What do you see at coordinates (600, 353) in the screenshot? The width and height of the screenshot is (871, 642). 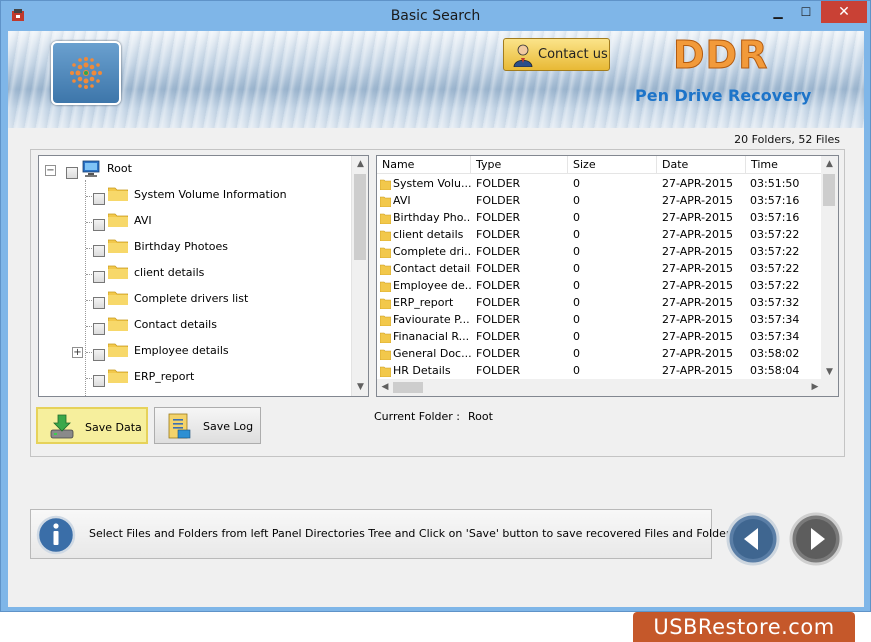 I see `list-row: General Doc... FOLDER 0 27-APR-2015 03:58:02` at bounding box center [600, 353].